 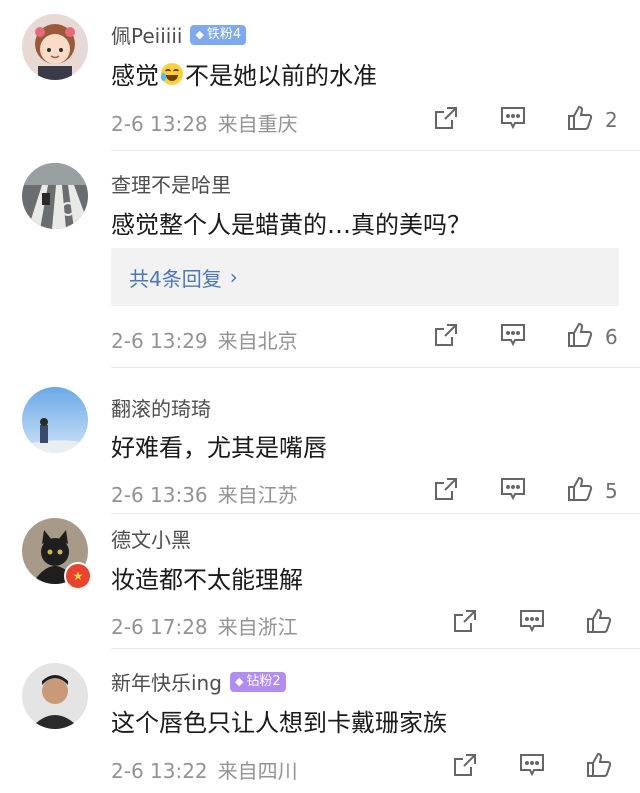 I want to click on location: 来自四川, so click(x=257, y=771).